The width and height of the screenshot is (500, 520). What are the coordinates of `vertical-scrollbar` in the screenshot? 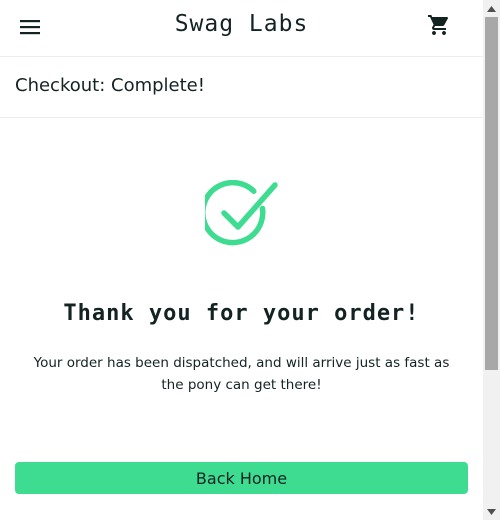 It's located at (491, 260).